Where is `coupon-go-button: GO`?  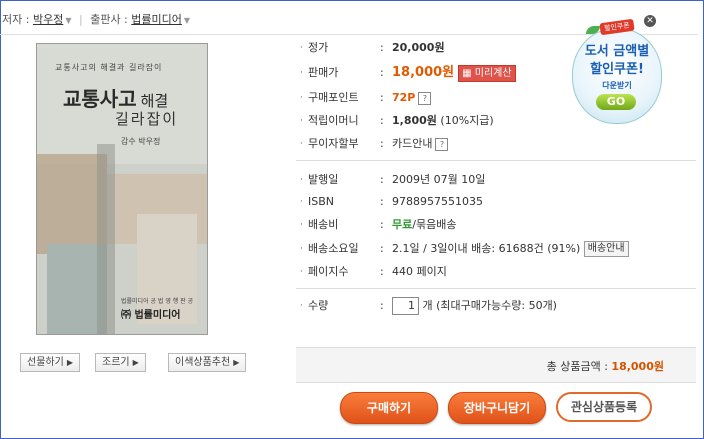 coupon-go-button: GO is located at coordinates (616, 102).